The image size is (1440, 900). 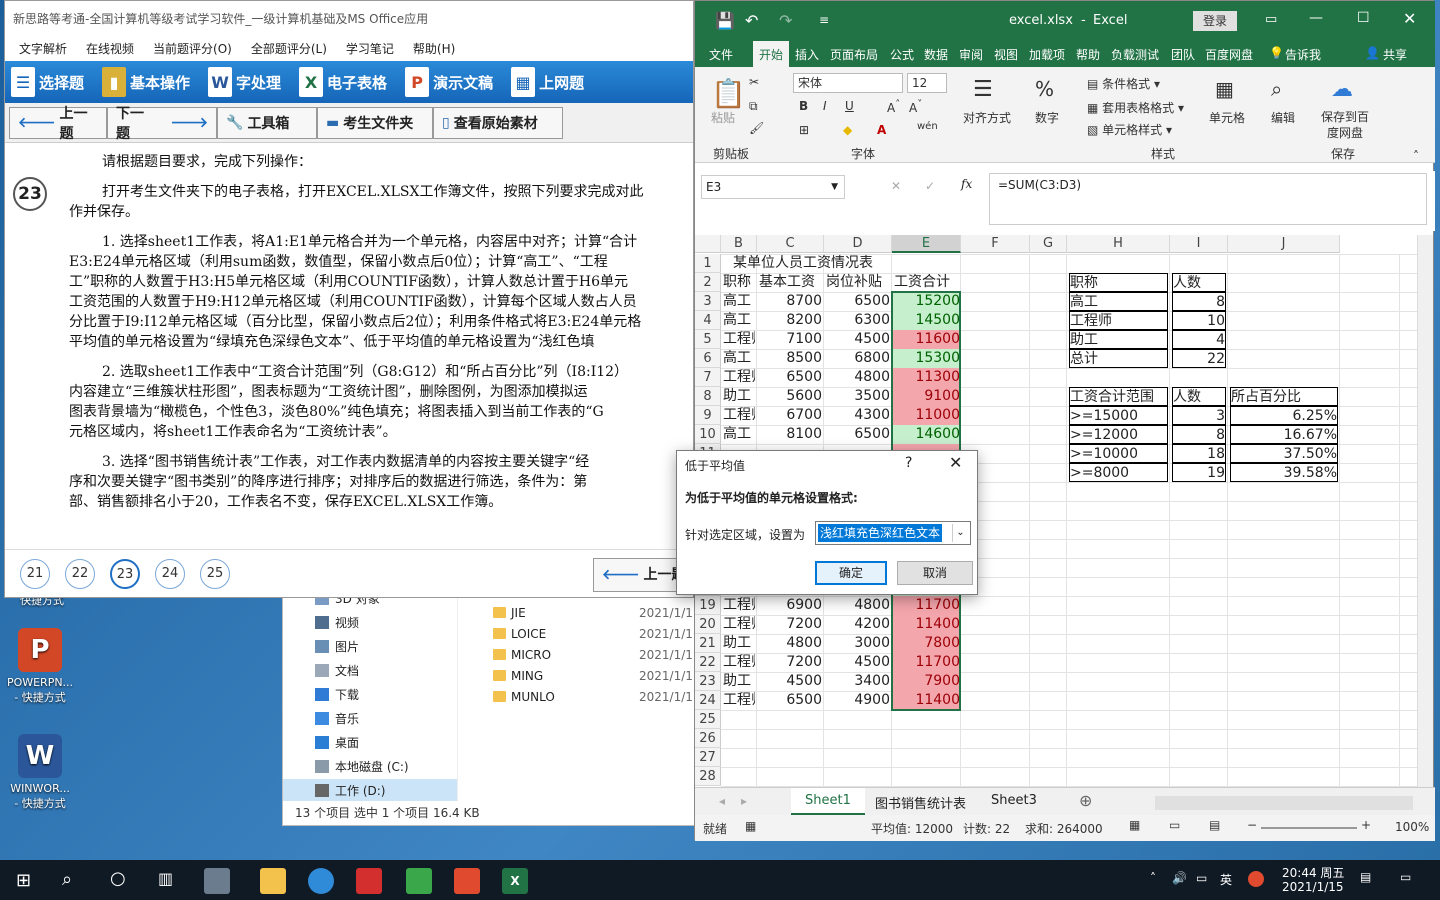 I want to click on cell: 工资合计范围, so click(x=1118, y=396).